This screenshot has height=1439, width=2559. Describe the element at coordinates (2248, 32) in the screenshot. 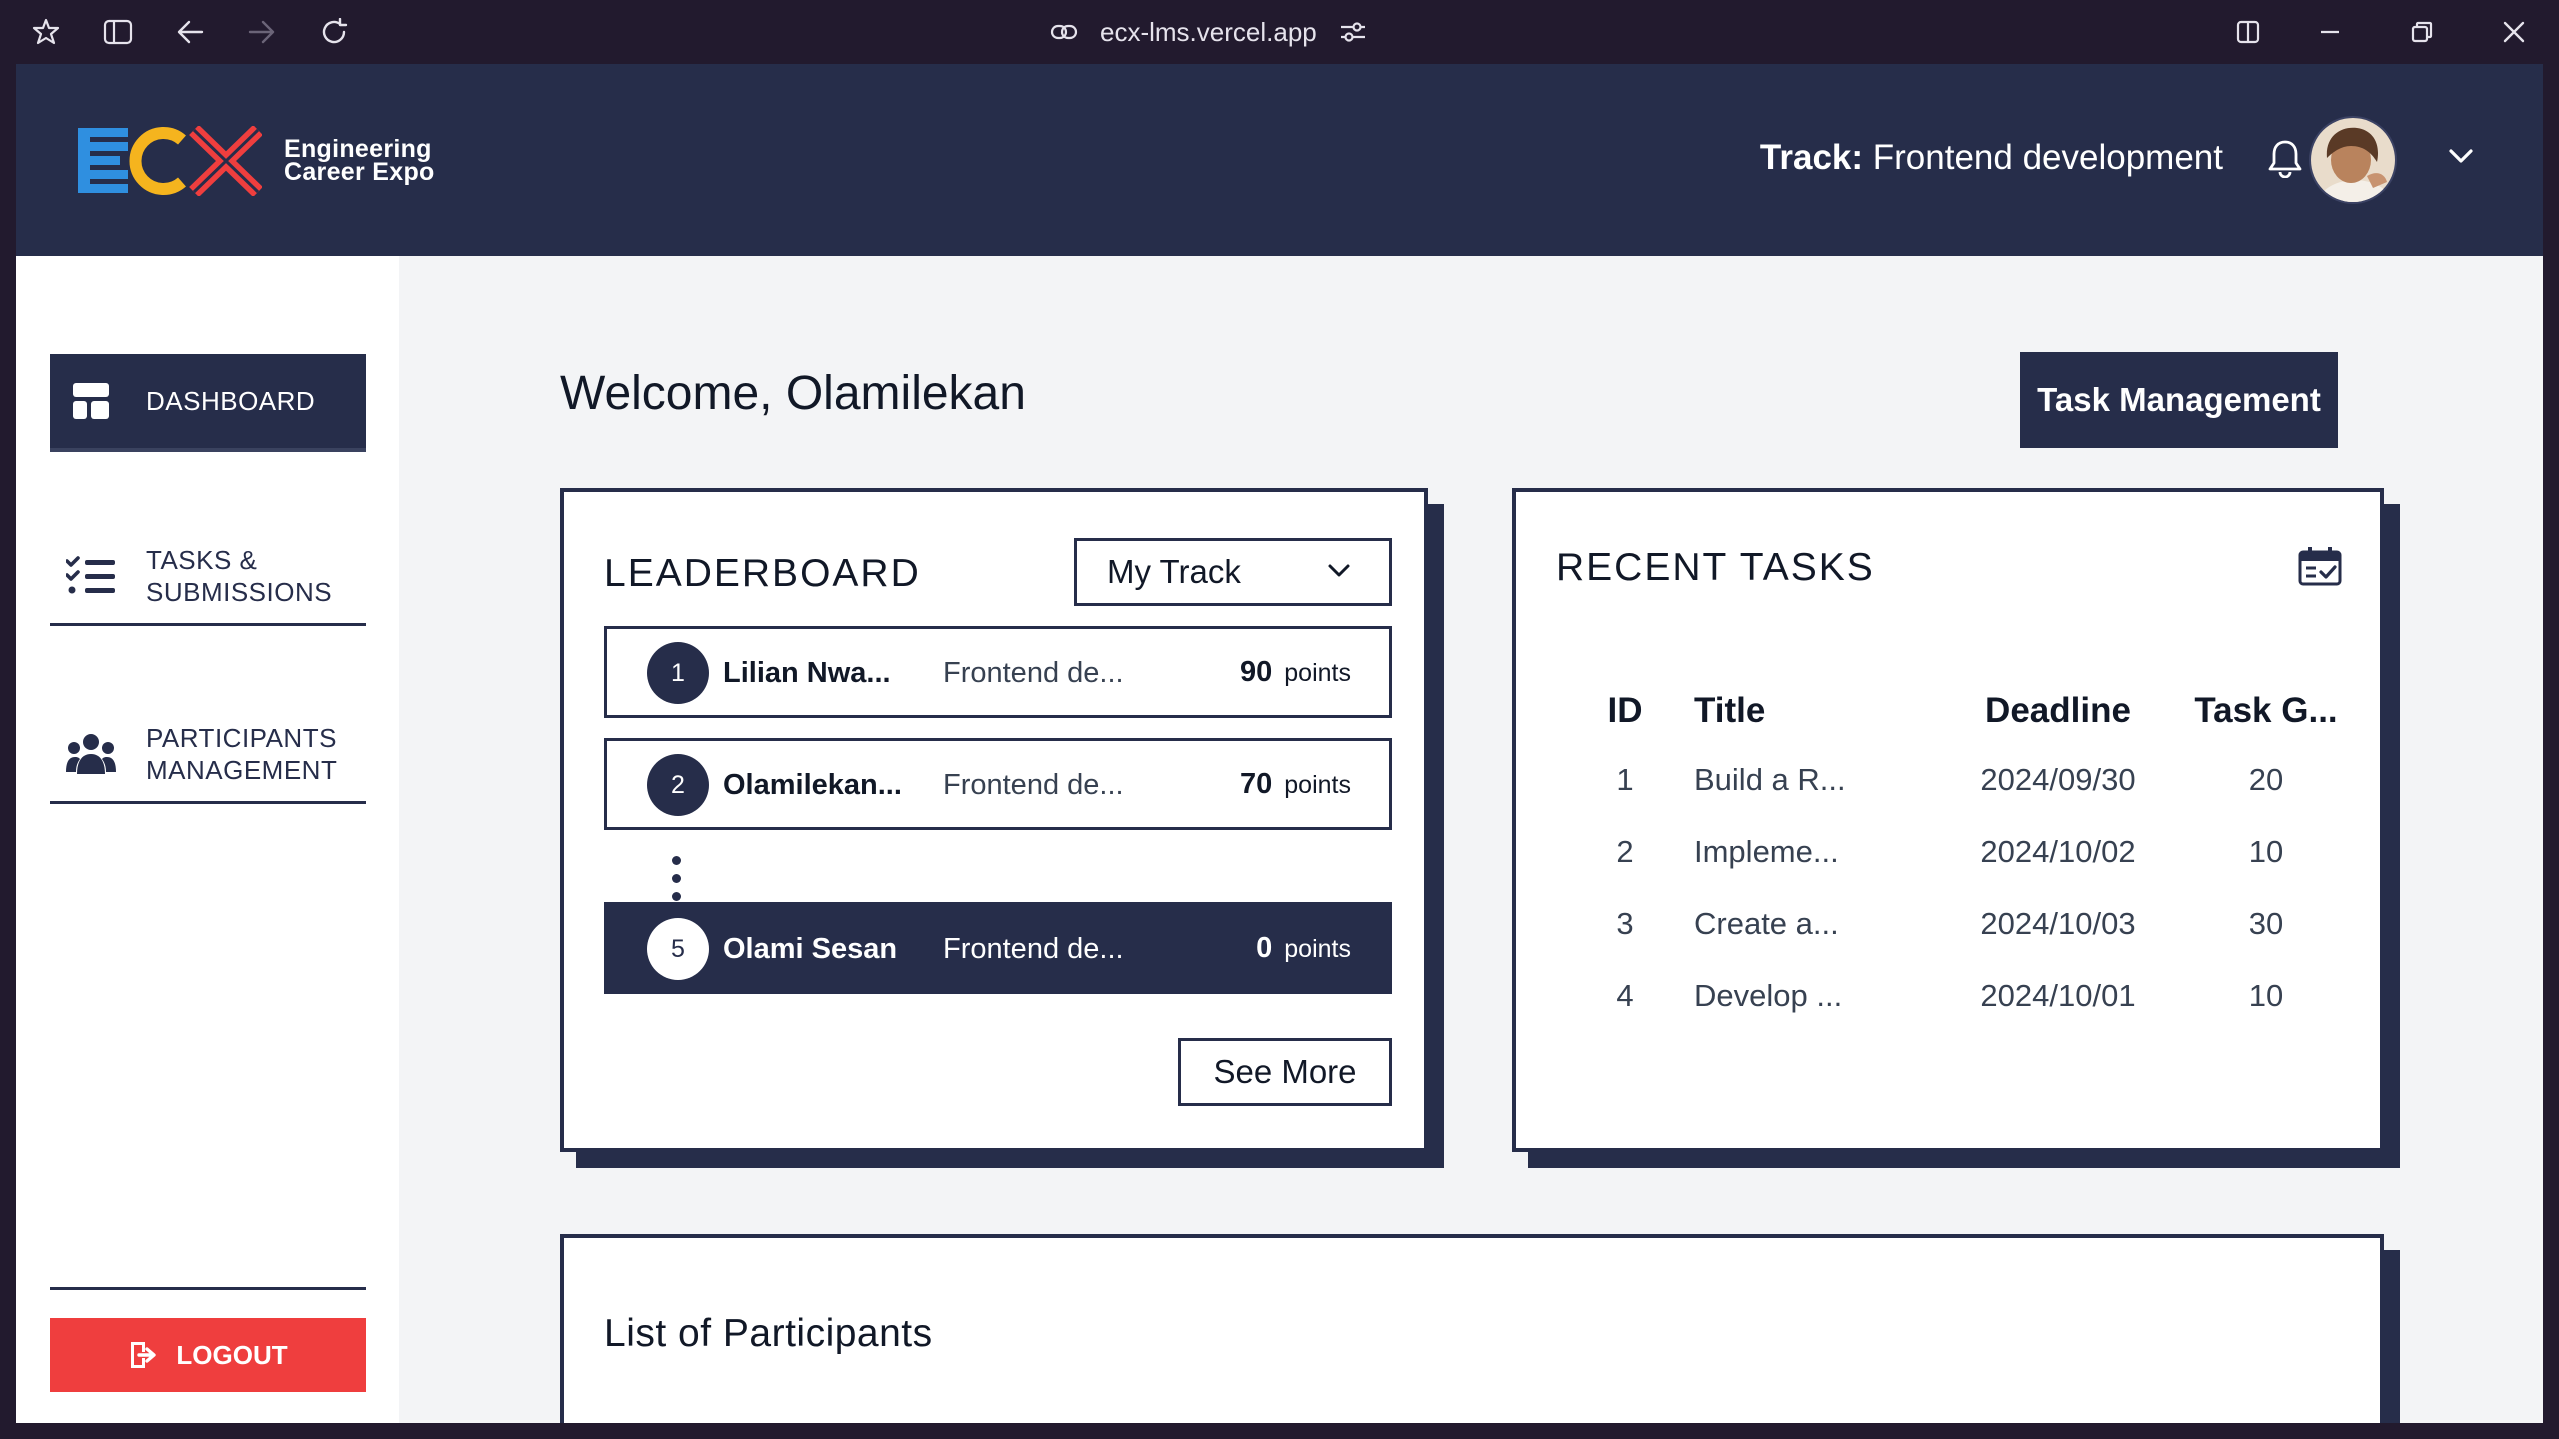

I see `split-view-icon` at that location.